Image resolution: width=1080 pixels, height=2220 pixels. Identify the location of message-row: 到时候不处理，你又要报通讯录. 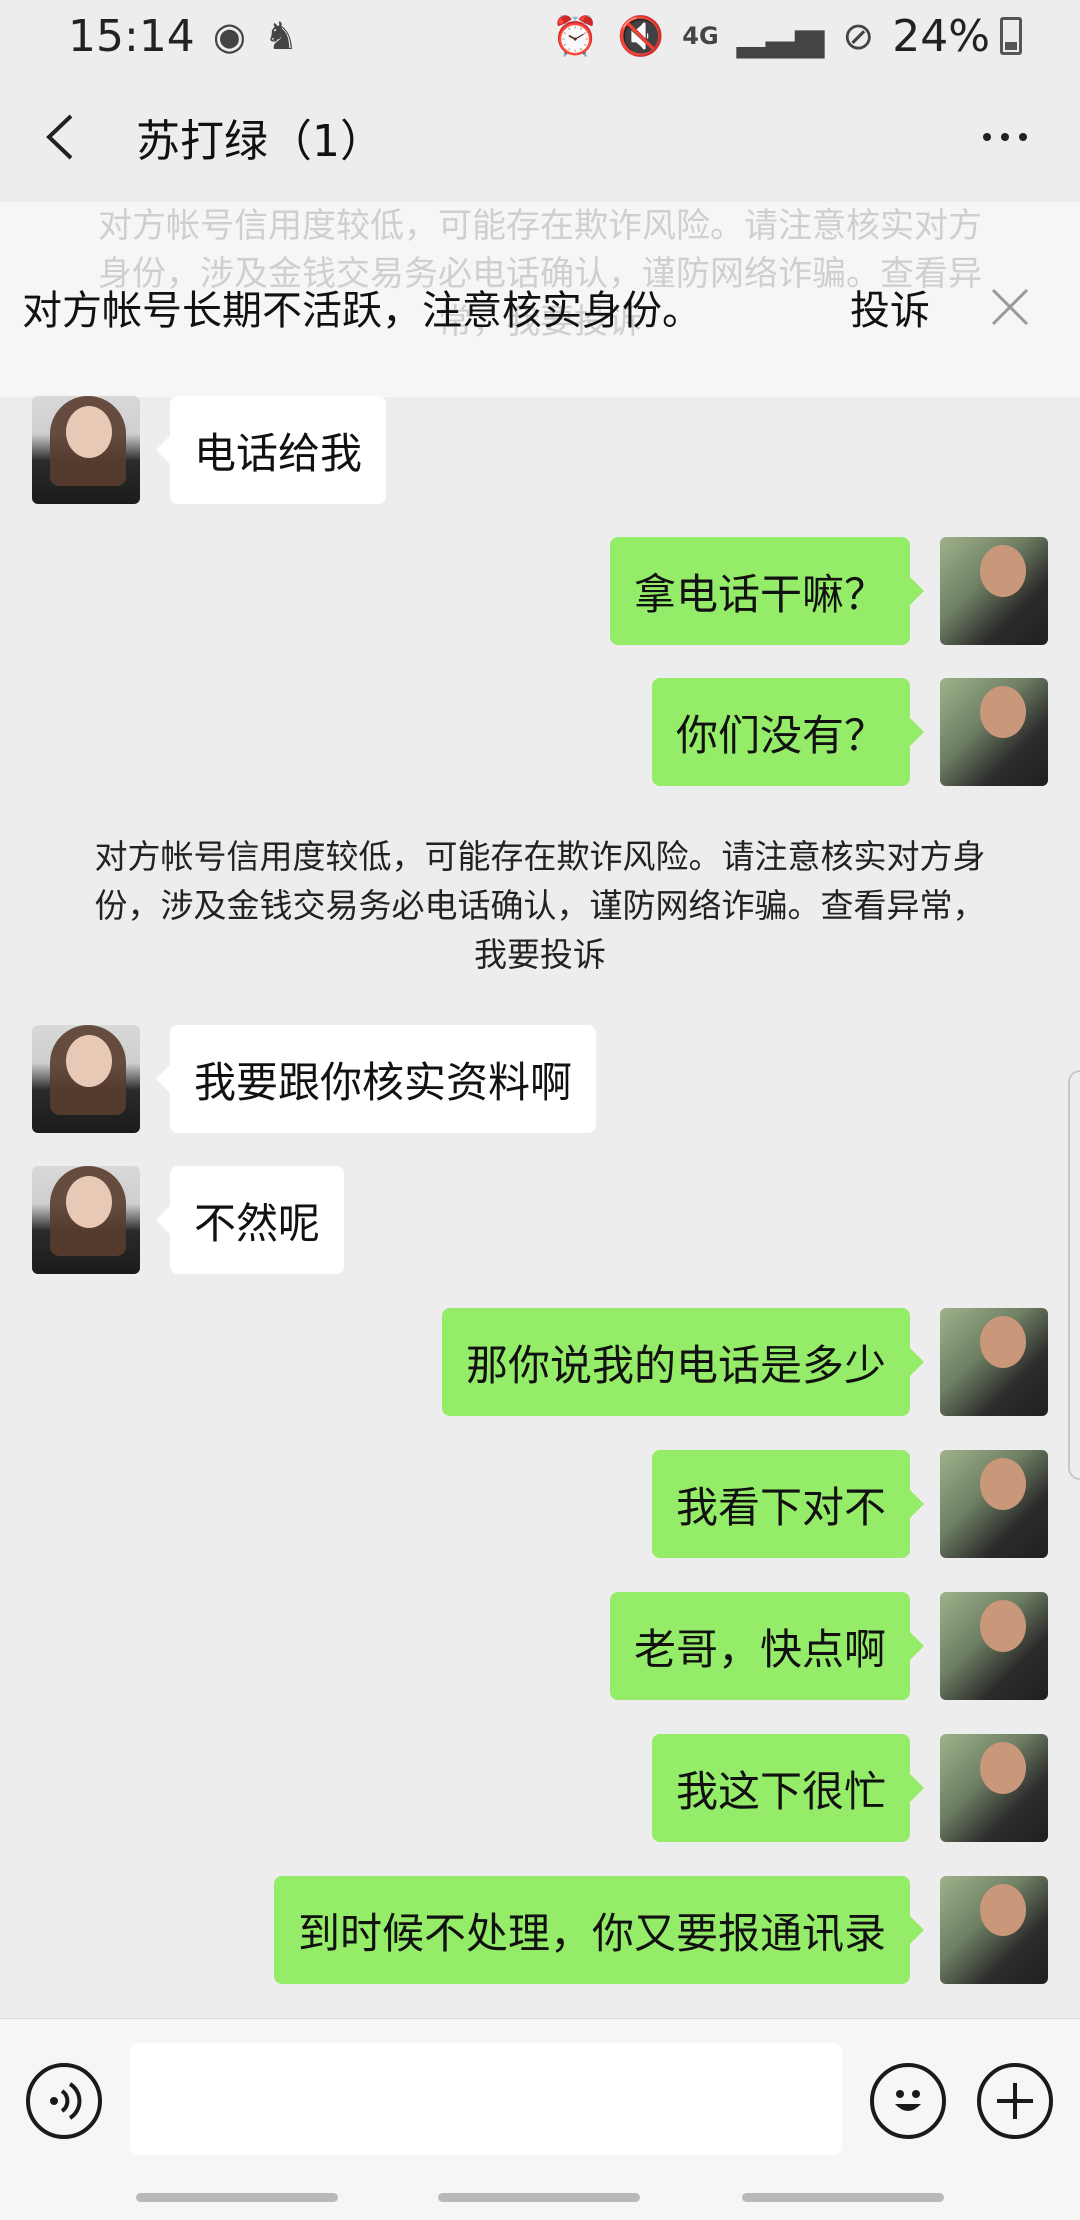
(540, 1931).